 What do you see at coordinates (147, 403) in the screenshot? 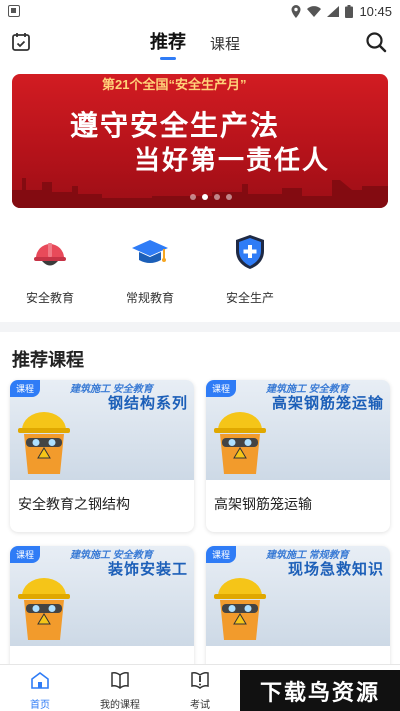
I see `thumb-title: 钢结构系列` at bounding box center [147, 403].